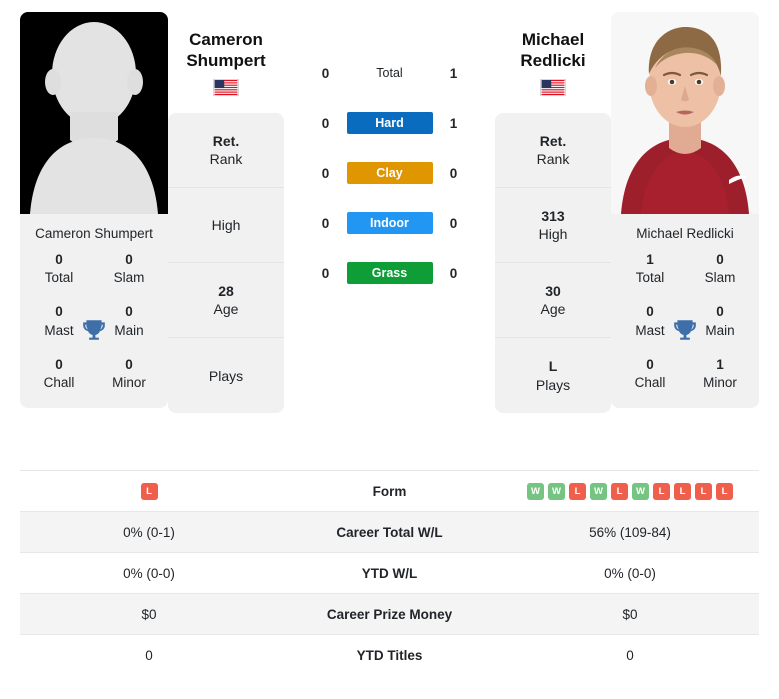 The width and height of the screenshot is (779, 699). I want to click on left-info-plays-label: Plays, so click(226, 375).